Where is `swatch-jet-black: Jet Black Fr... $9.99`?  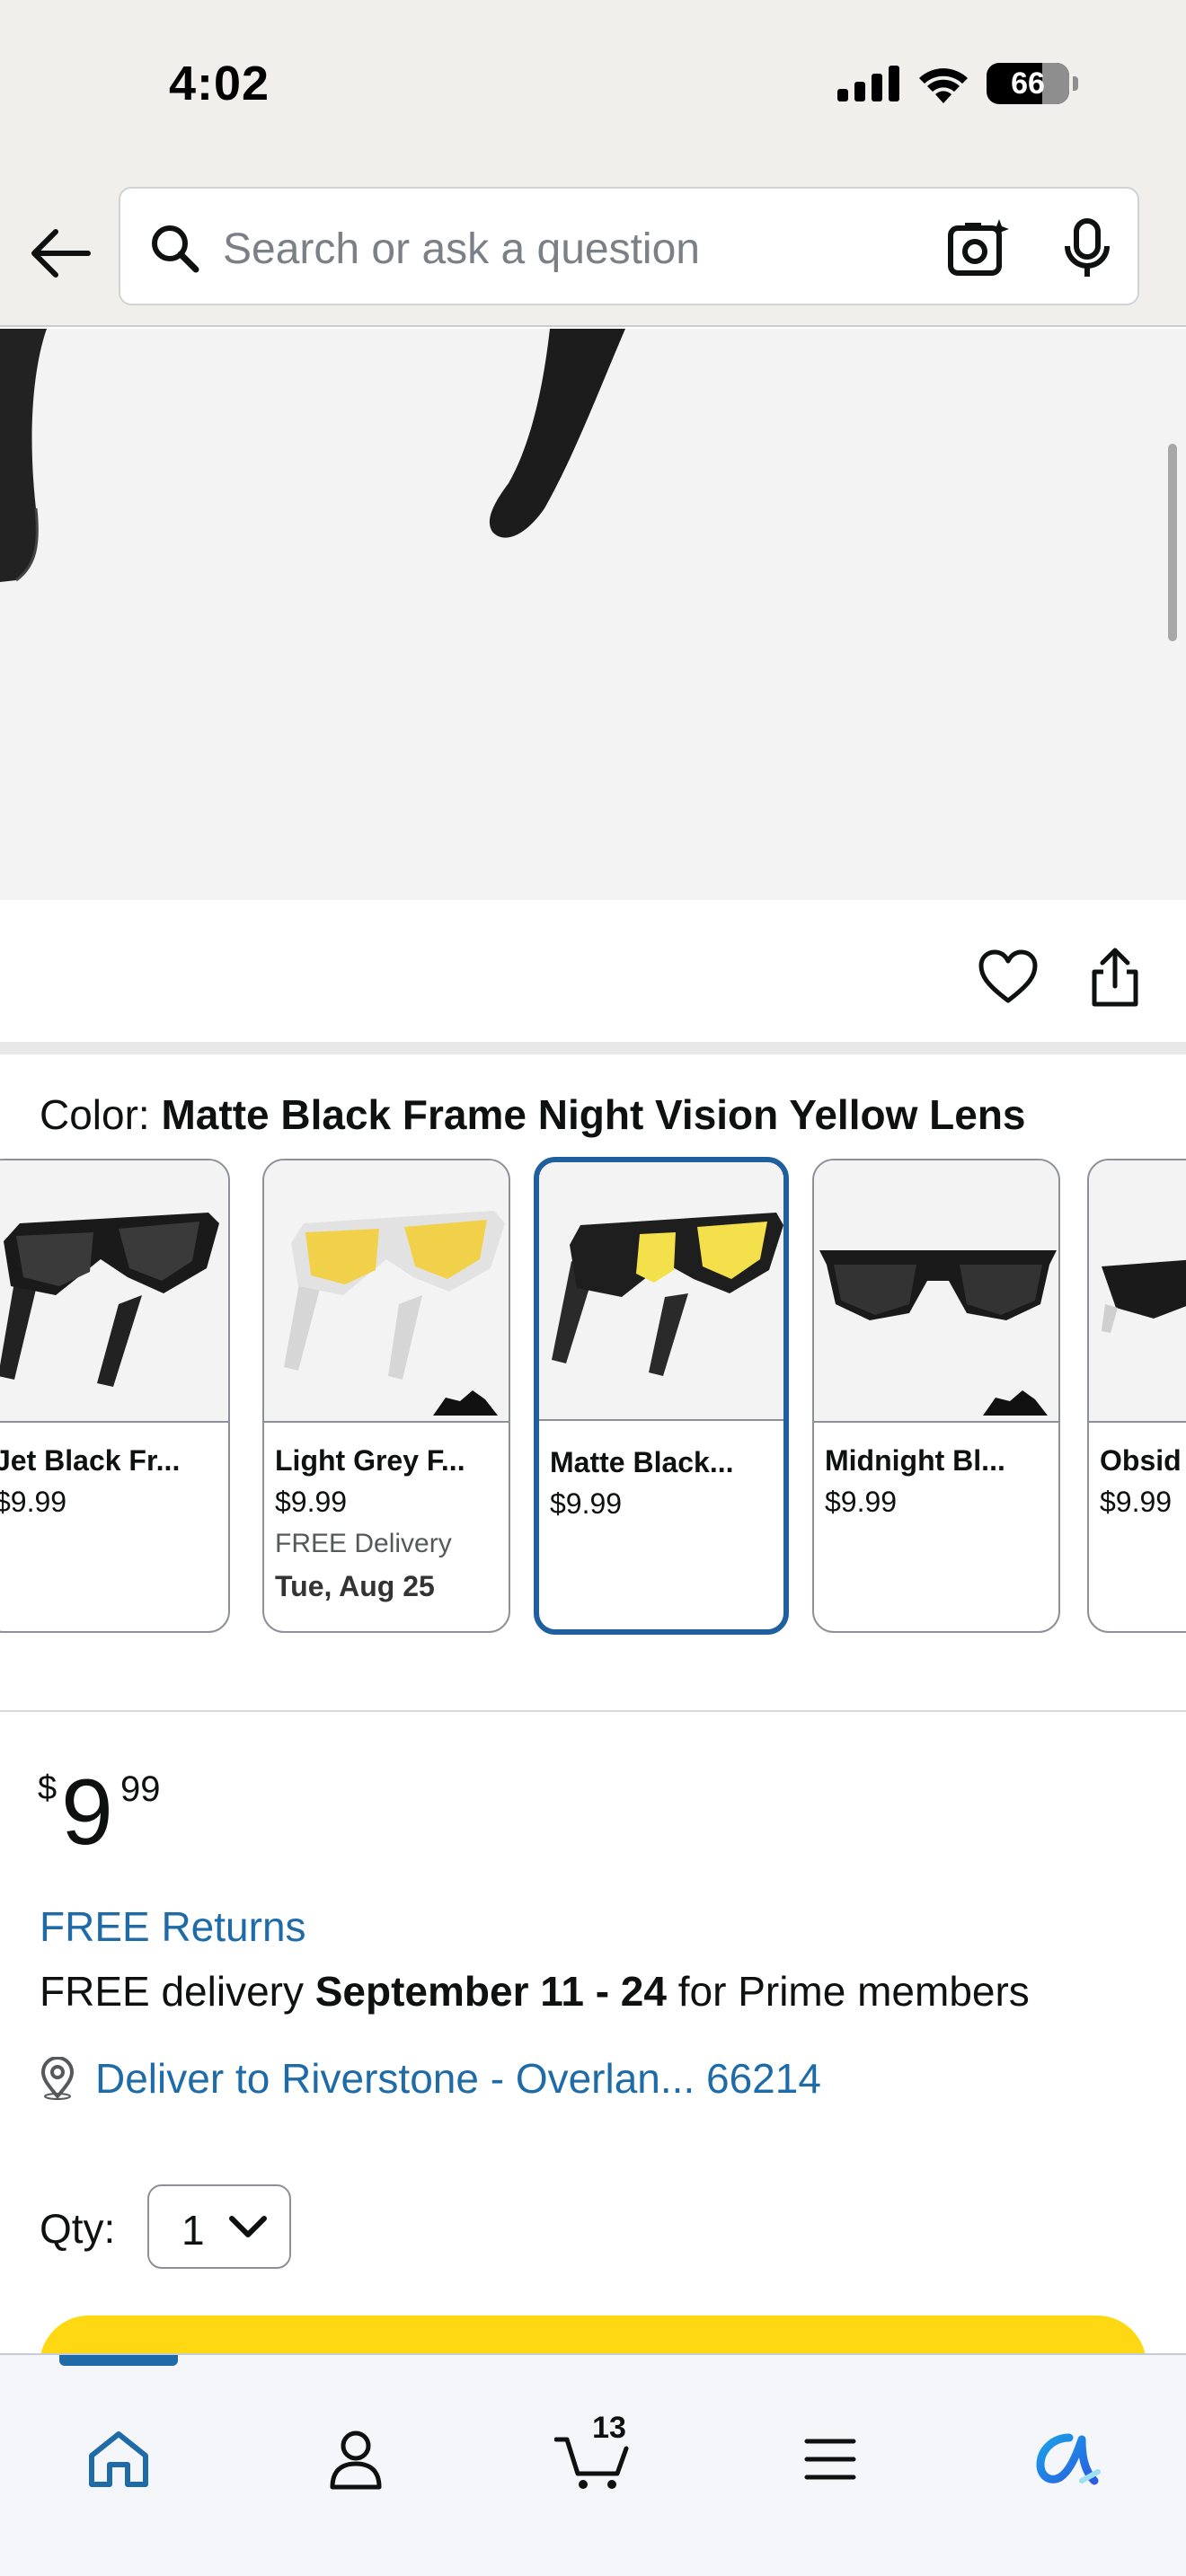 swatch-jet-black: Jet Black Fr... $9.99 is located at coordinates (115, 1396).